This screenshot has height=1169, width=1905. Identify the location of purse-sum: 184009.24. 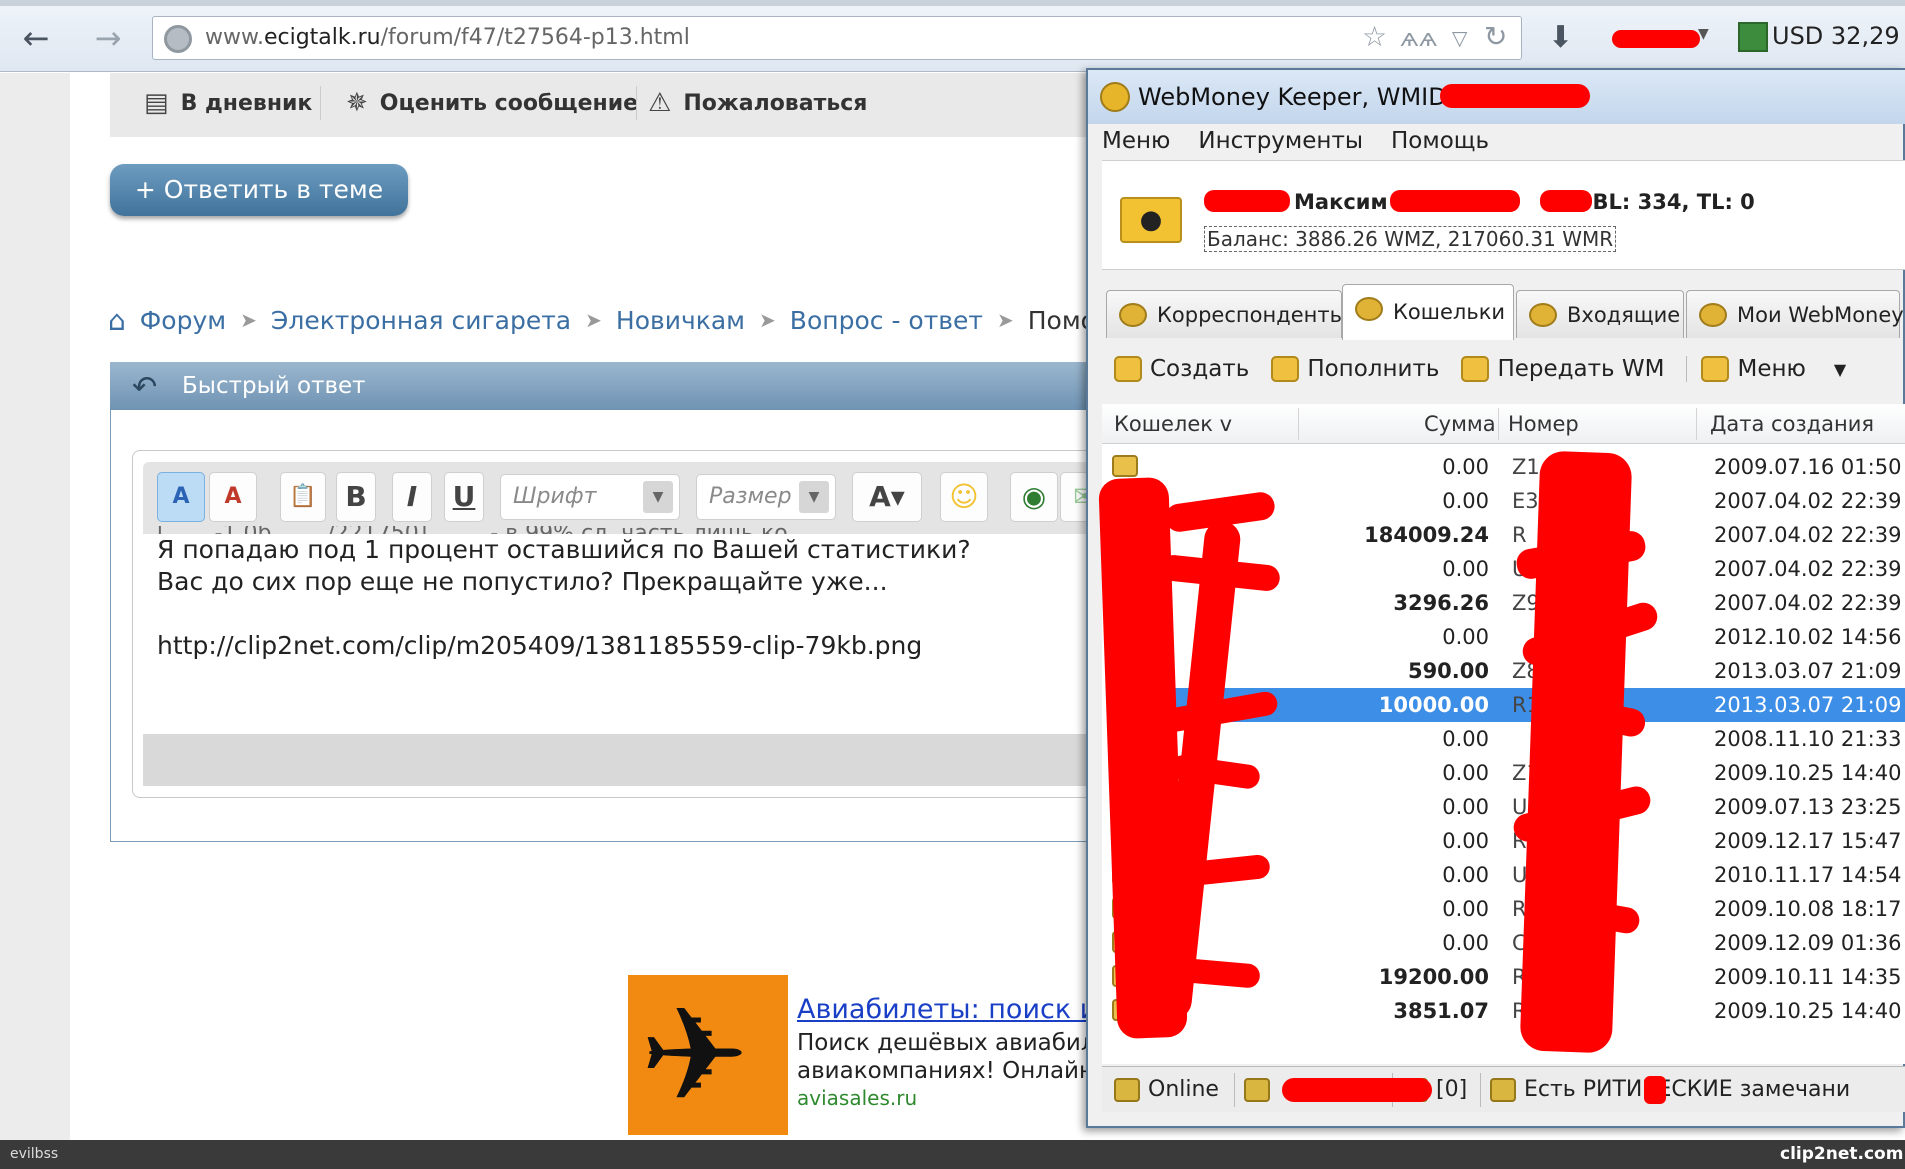
(1426, 535).